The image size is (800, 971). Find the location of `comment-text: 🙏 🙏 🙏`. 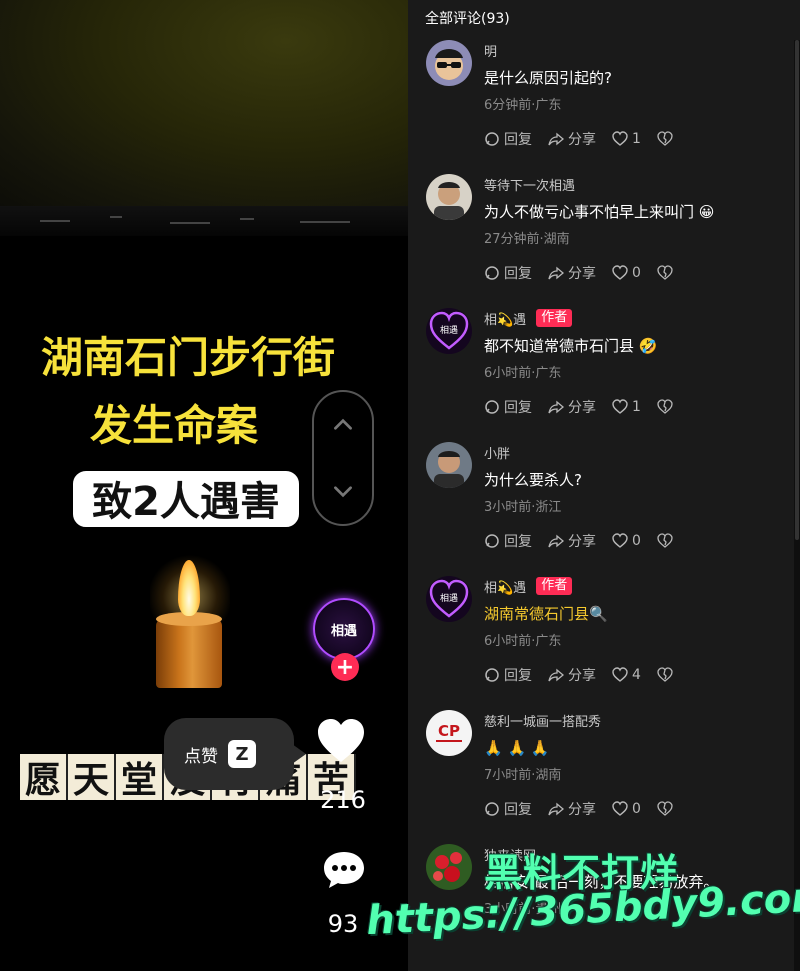

comment-text: 🙏 🙏 🙏 is located at coordinates (517, 748).